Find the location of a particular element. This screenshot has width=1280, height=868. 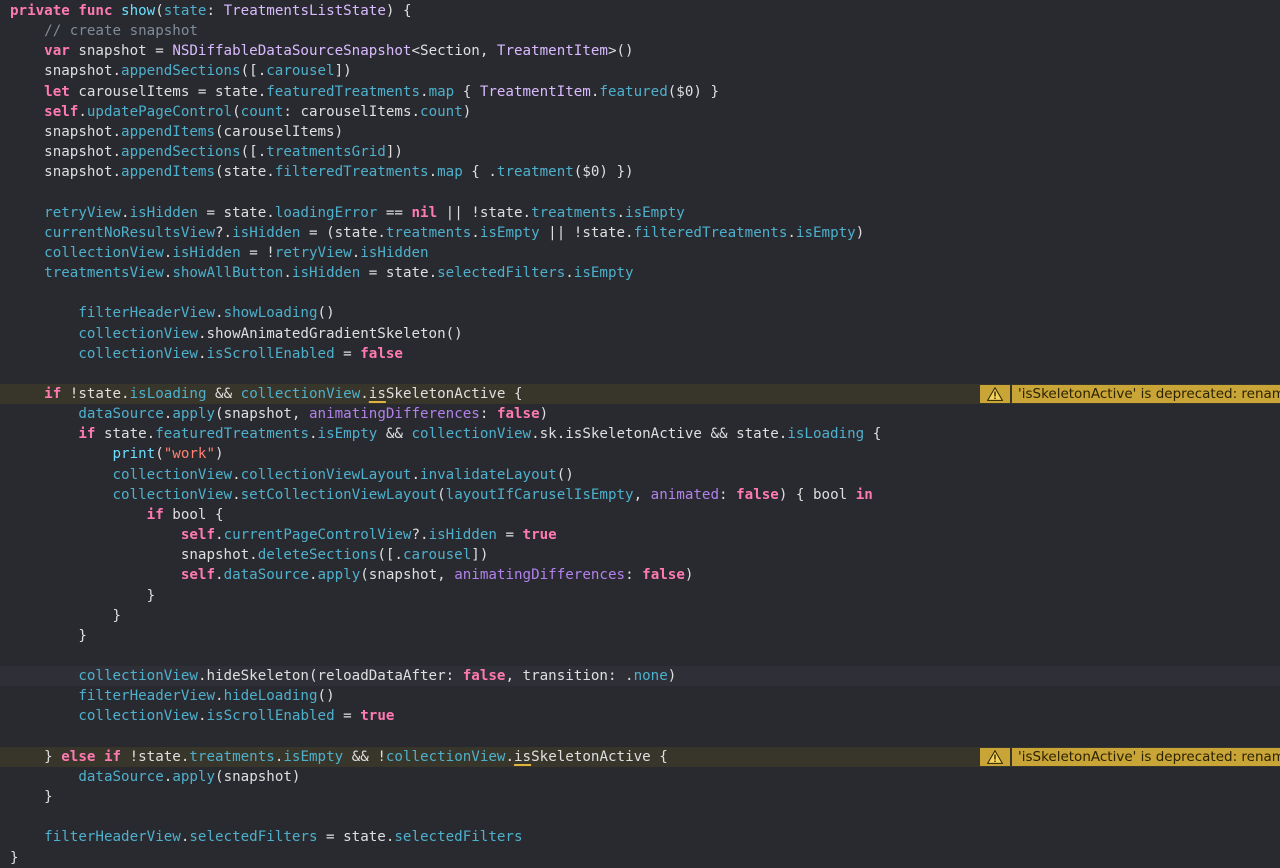

code-line: snapshot.appendItems(carouselItems) is located at coordinates (640, 132).